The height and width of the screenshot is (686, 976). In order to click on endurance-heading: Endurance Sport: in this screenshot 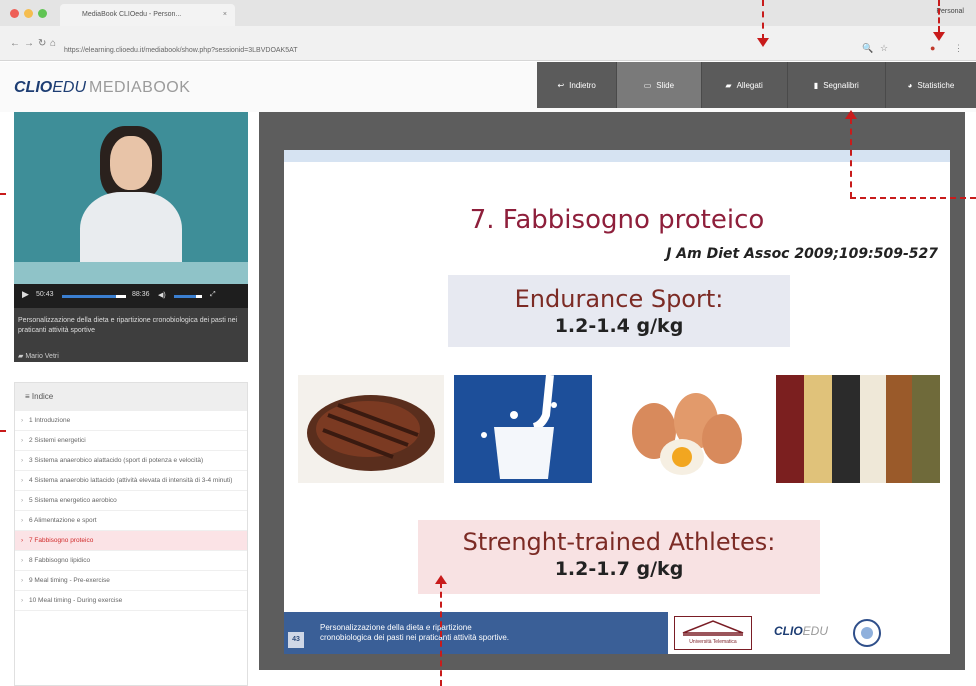, I will do `click(619, 299)`.